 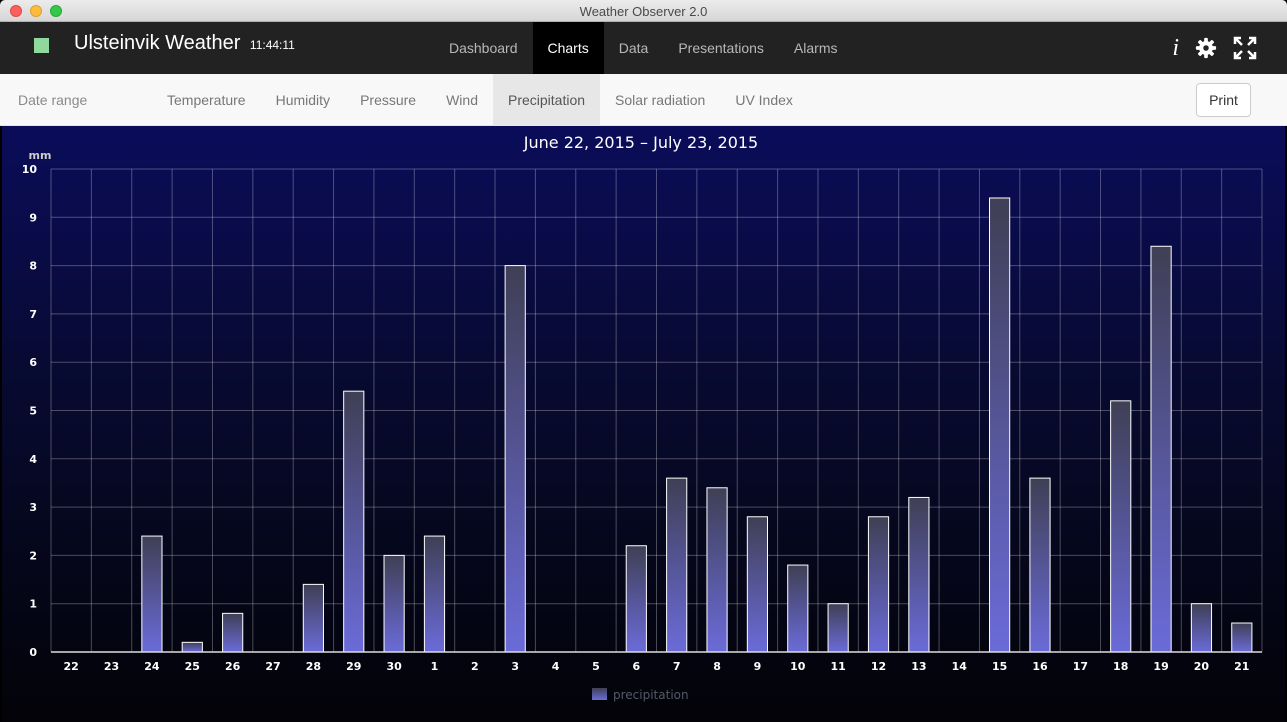 I want to click on x-tick-label: 1, so click(x=435, y=666).